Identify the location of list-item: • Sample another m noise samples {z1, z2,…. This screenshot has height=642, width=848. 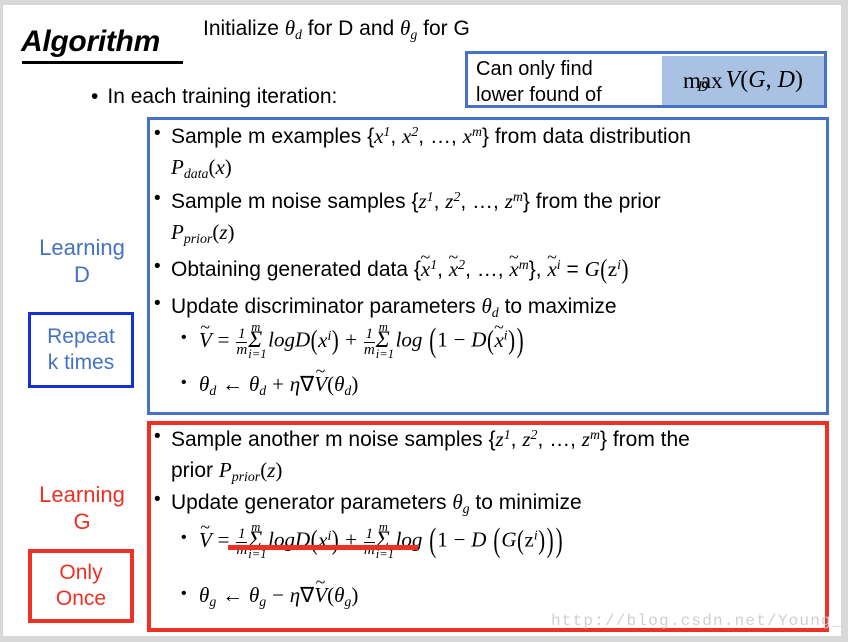
(422, 439).